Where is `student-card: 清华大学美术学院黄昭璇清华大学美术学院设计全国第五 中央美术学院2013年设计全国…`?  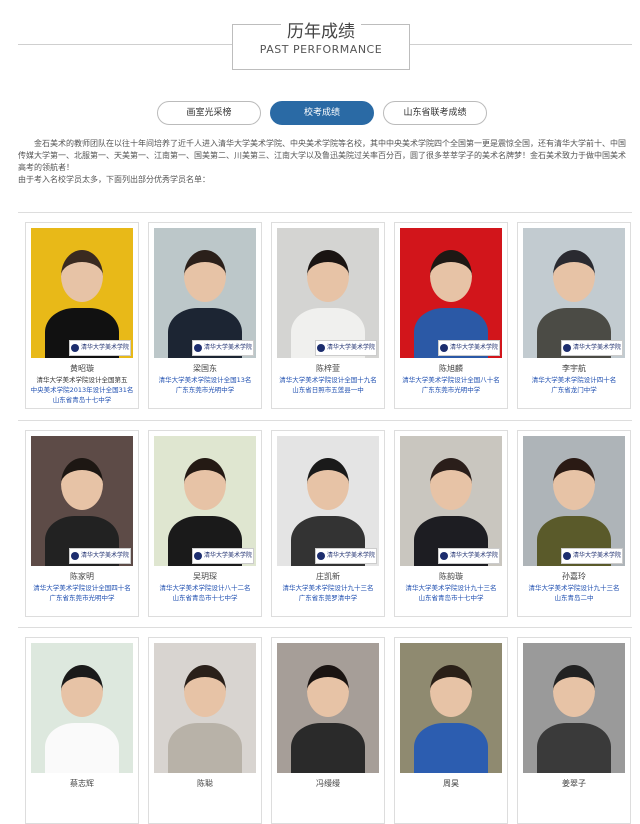
student-card: 清华大学美术学院黄昭璇清华大学美术学院设计全国第五 中央美术学院2013年设计全国… is located at coordinates (82, 315).